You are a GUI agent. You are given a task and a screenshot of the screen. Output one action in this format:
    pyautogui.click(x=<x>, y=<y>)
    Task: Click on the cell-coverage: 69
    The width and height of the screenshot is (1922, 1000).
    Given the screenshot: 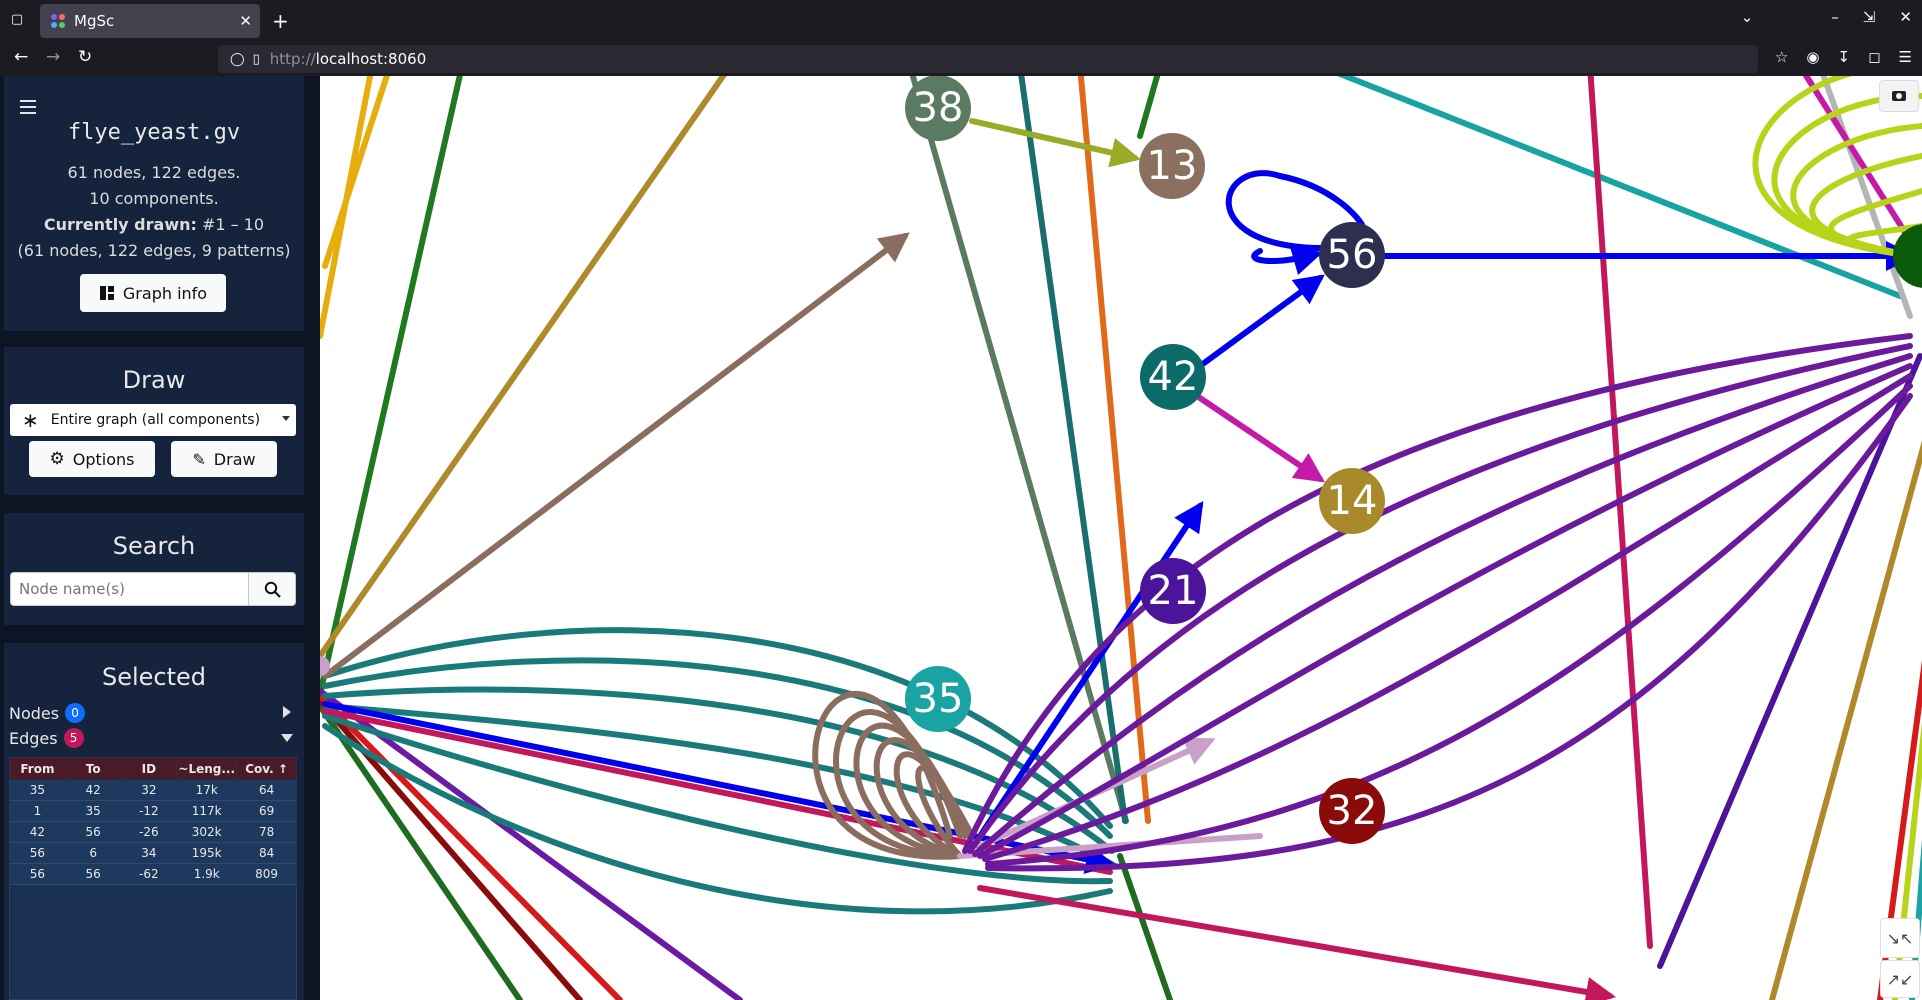 What is the action you would take?
    pyautogui.click(x=266, y=811)
    